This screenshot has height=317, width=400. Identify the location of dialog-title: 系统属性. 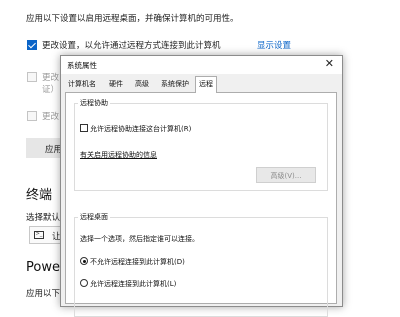
(82, 65).